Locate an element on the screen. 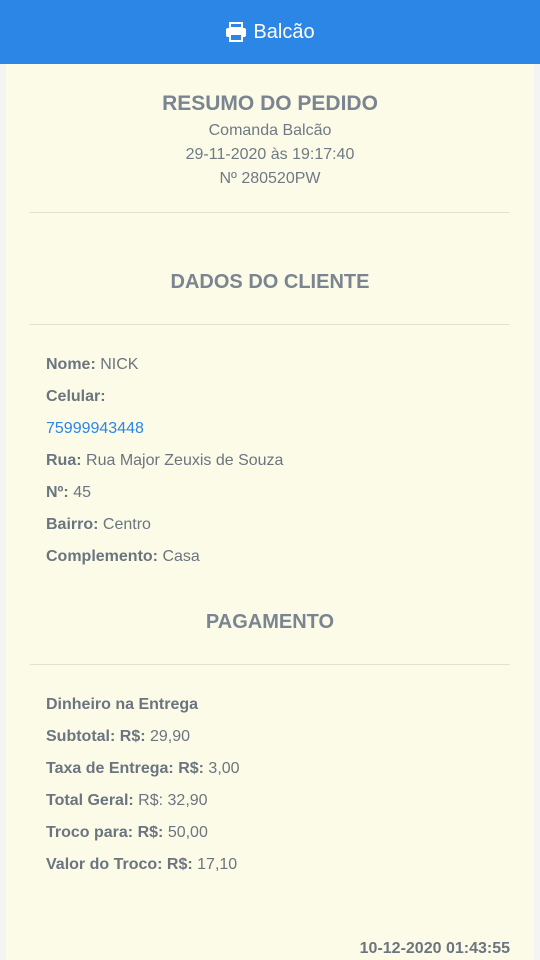 Image resolution: width=540 pixels, height=960 pixels. printer-icon is located at coordinates (236, 32).